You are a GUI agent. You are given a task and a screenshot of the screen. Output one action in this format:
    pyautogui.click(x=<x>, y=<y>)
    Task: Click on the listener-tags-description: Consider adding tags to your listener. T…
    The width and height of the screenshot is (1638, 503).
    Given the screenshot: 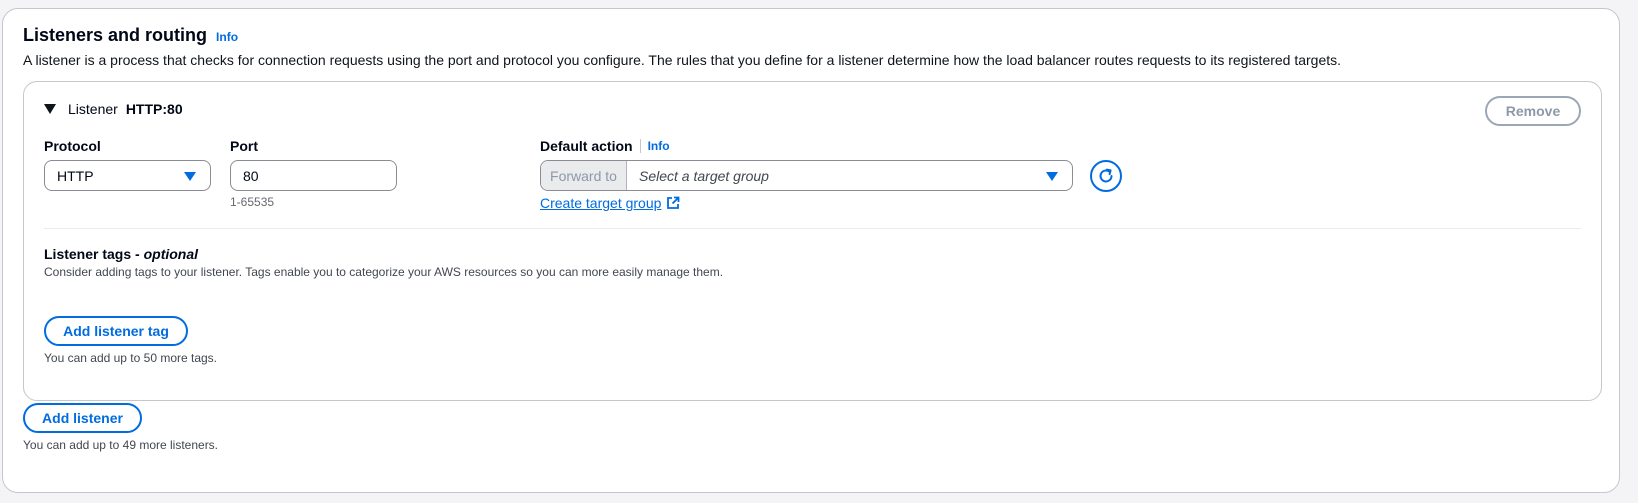 What is the action you would take?
    pyautogui.click(x=384, y=272)
    